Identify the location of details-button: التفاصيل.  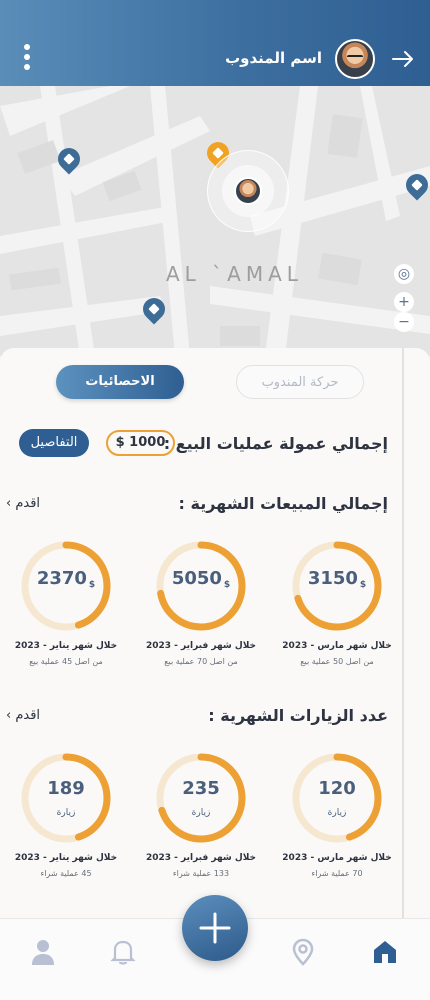
(54, 443).